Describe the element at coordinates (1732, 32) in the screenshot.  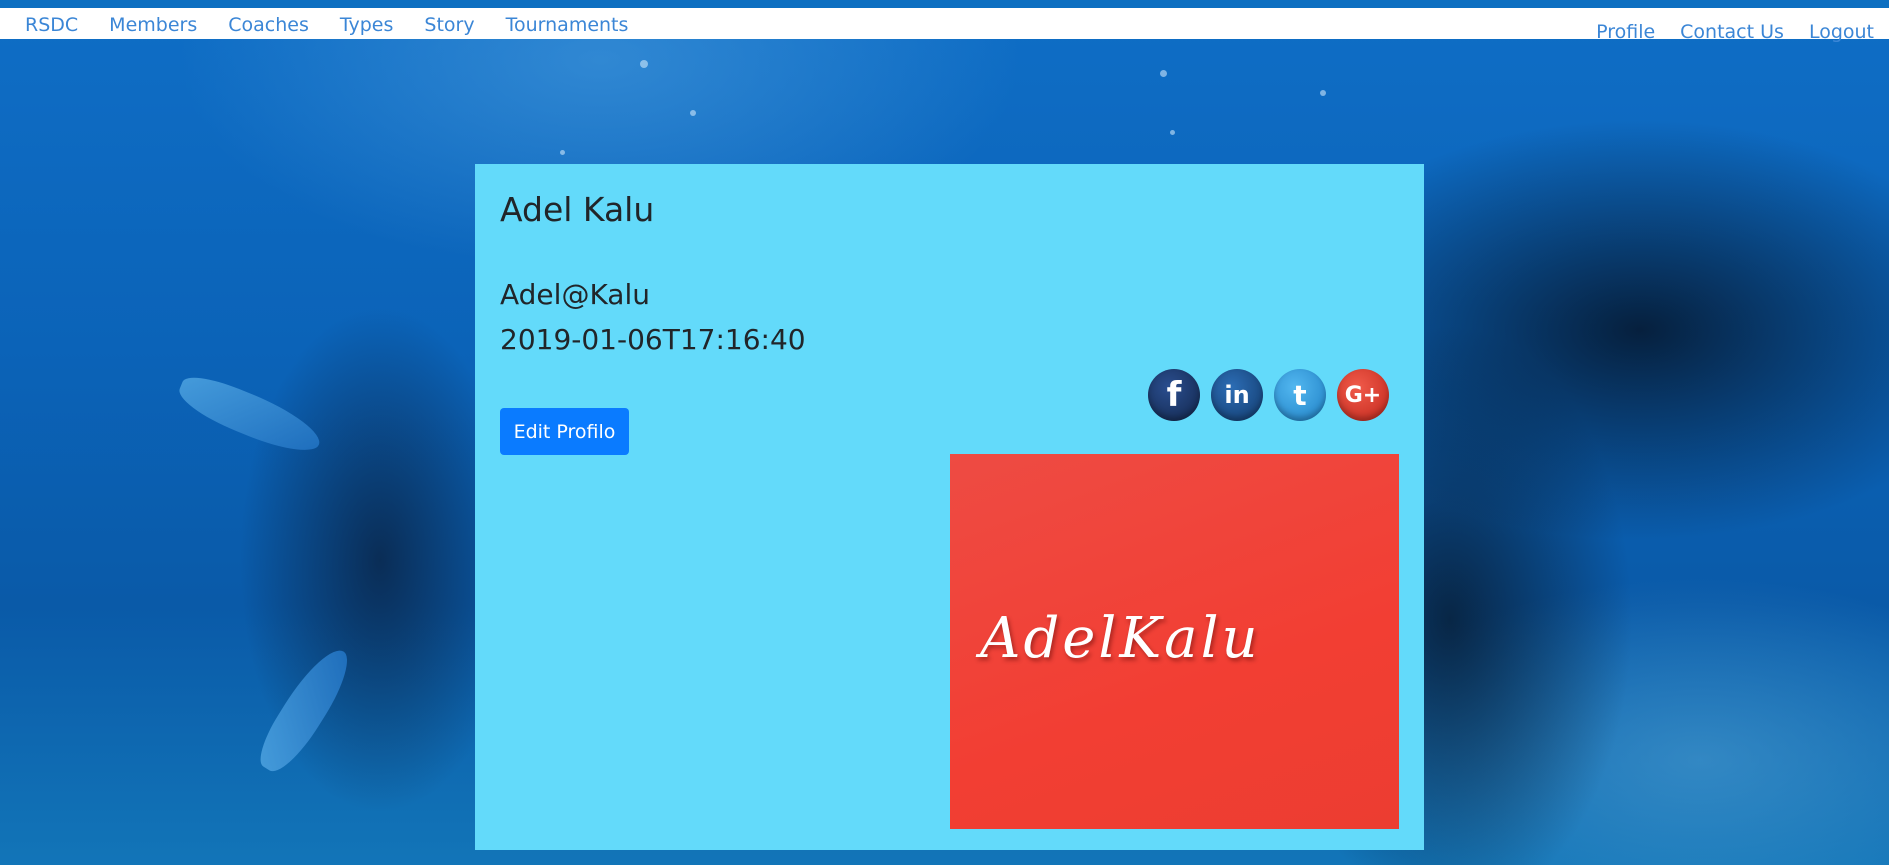
I see `nav-link-contact-us: Contact Us` at that location.